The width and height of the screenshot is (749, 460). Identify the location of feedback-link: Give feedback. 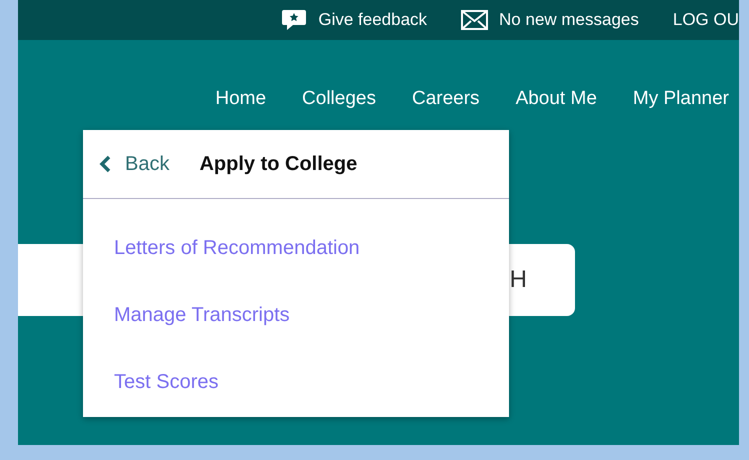
(354, 20).